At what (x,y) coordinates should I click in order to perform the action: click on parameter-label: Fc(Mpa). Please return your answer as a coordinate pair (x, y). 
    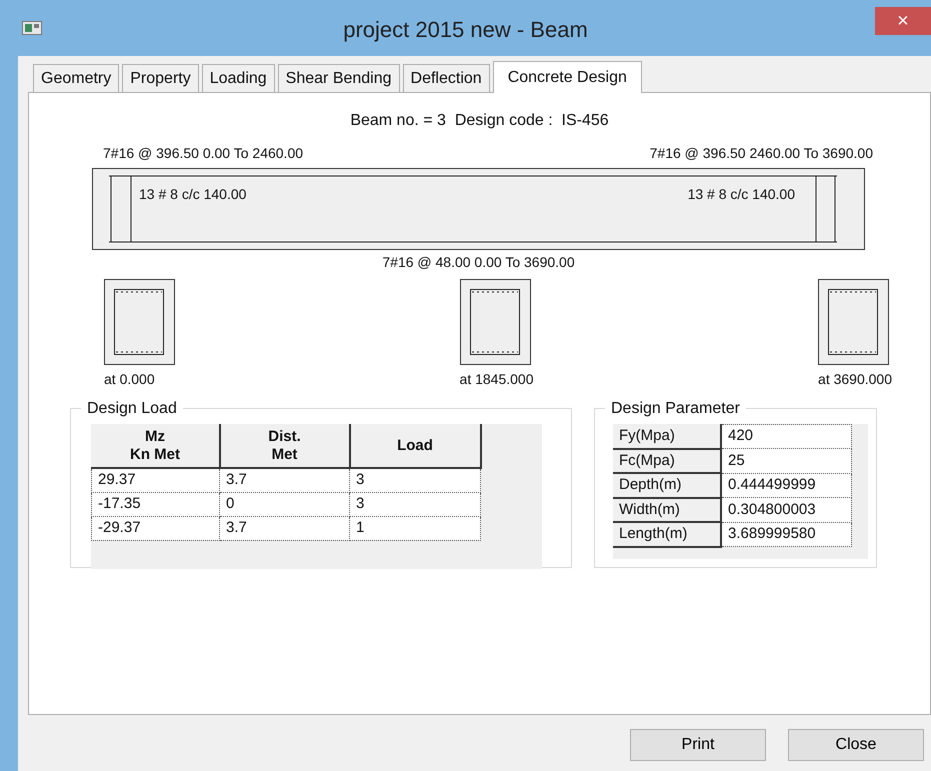
    Looking at the image, I should click on (667, 460).